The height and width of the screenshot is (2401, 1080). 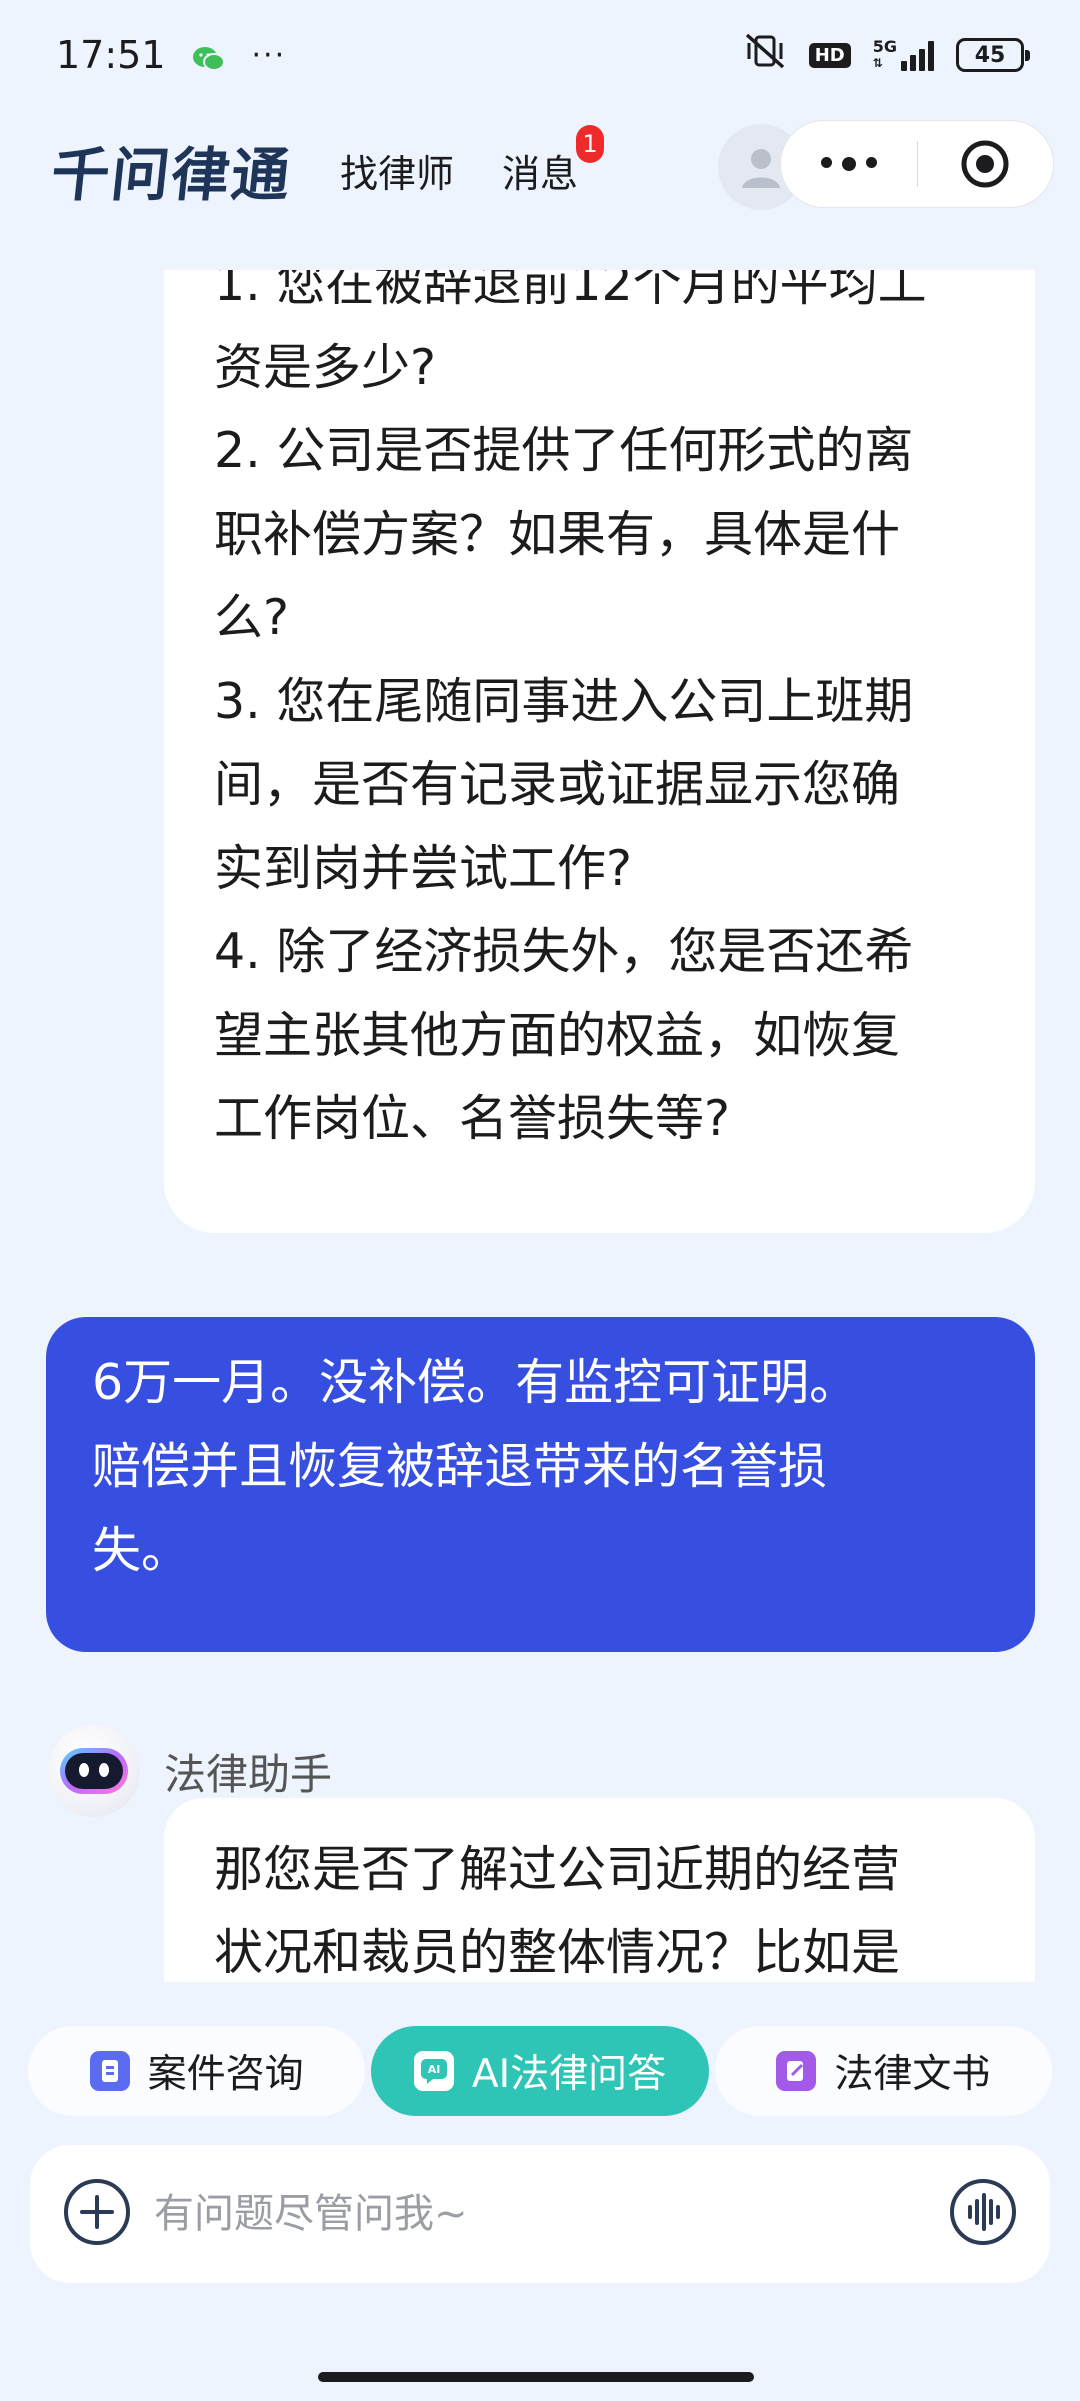 I want to click on message-line: 失。, so click(x=141, y=1550).